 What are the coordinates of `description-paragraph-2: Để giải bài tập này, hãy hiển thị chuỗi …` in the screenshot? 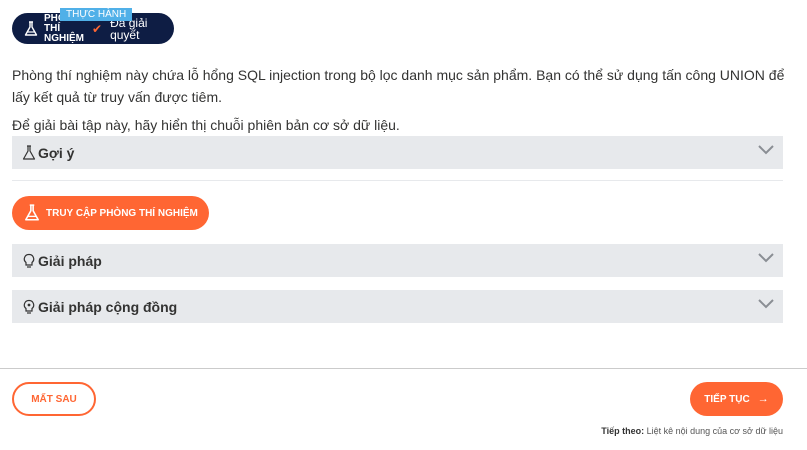 It's located at (206, 125).